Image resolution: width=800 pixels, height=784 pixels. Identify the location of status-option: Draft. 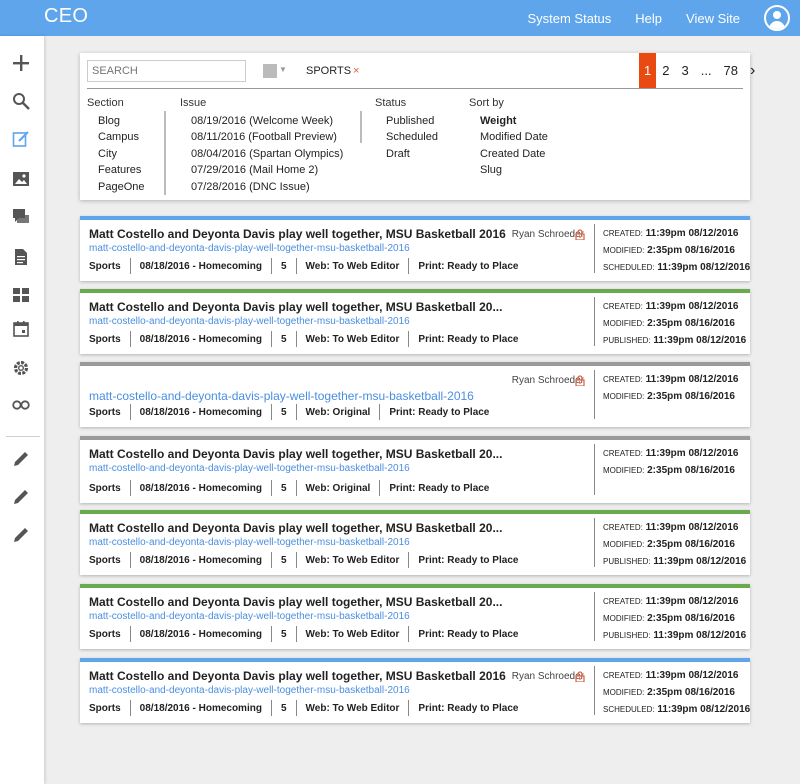
(406, 154).